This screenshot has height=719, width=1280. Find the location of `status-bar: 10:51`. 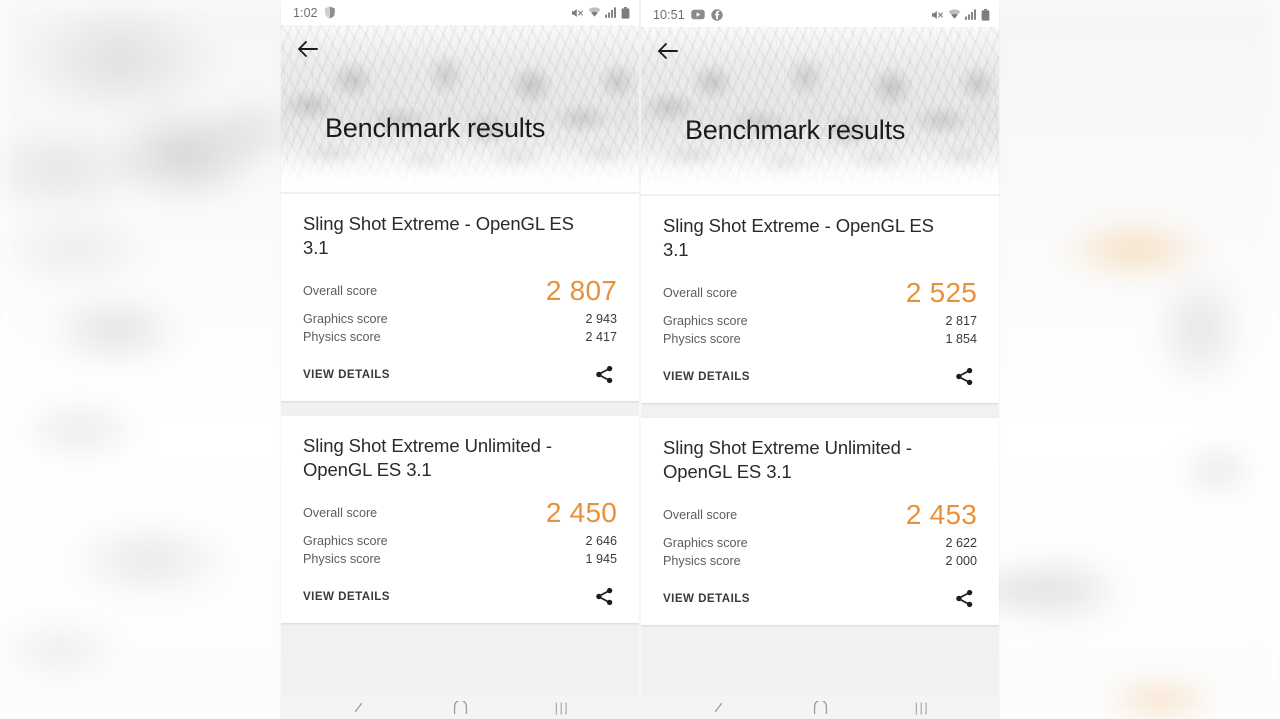

status-bar: 10:51 is located at coordinates (820, 14).